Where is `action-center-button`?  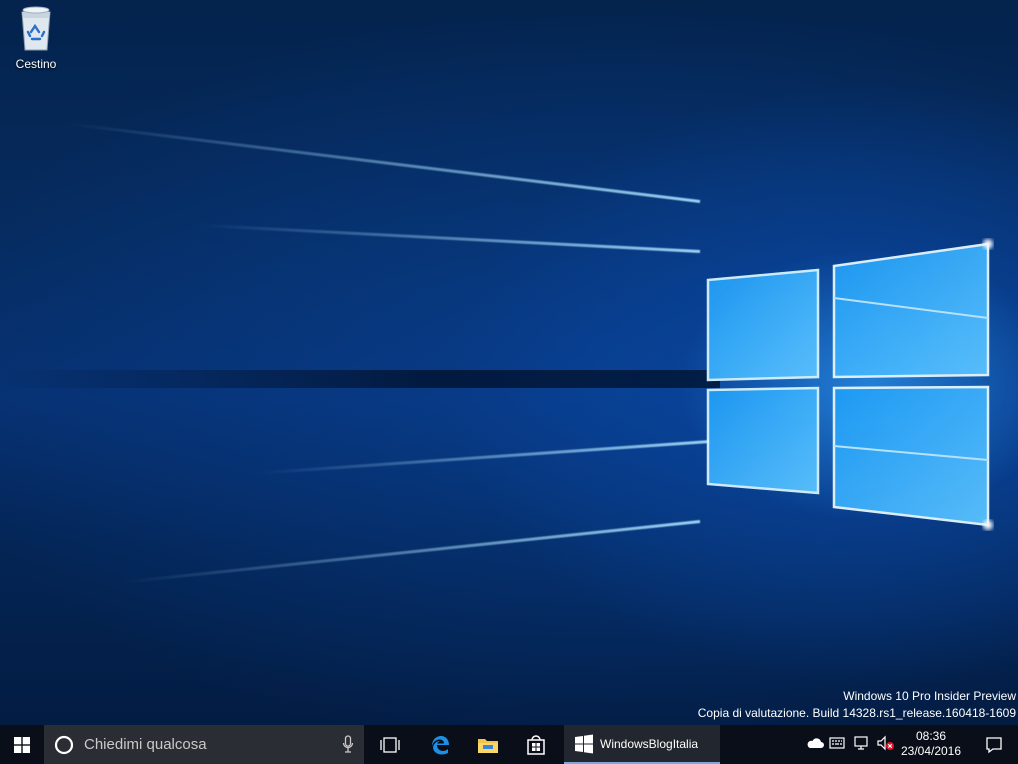 action-center-button is located at coordinates (994, 744).